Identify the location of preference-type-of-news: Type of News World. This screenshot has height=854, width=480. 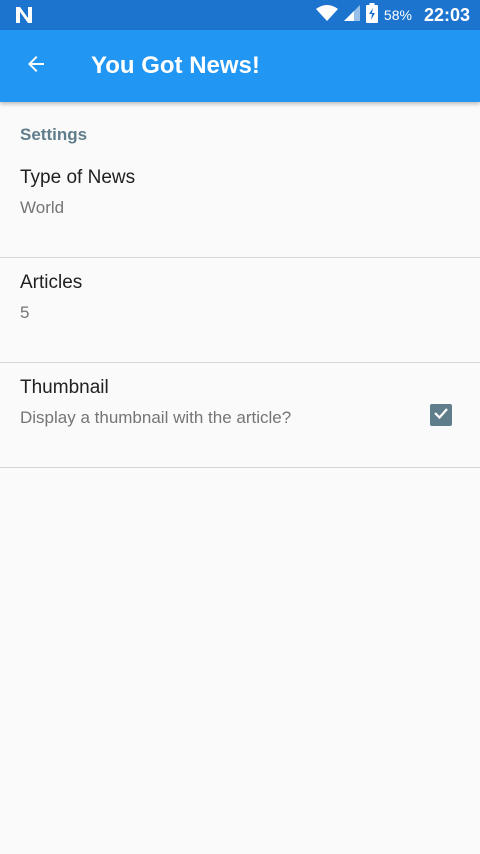
(240, 205).